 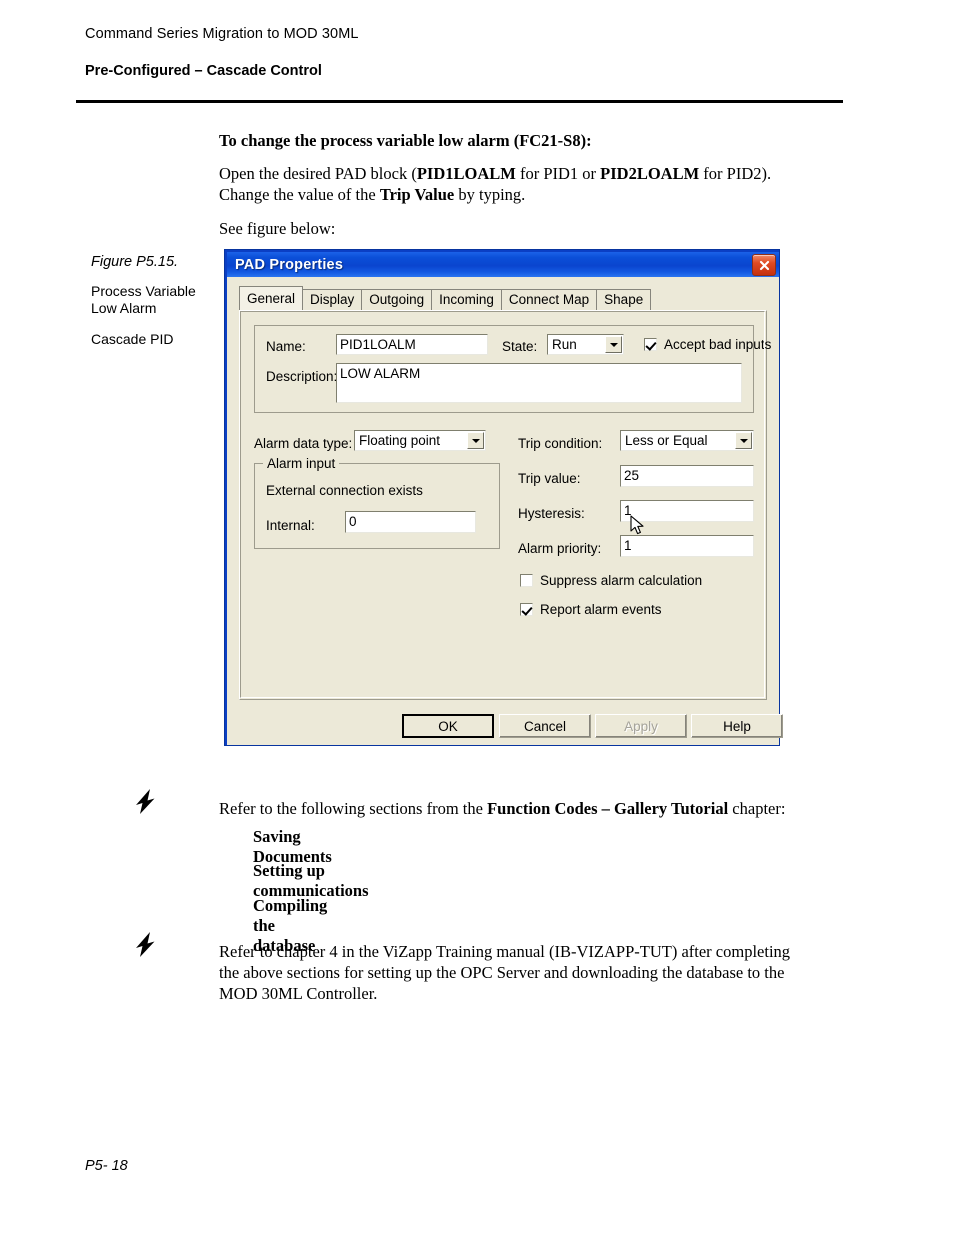 What do you see at coordinates (539, 383) in the screenshot?
I see `description-input: LOW ALARM` at bounding box center [539, 383].